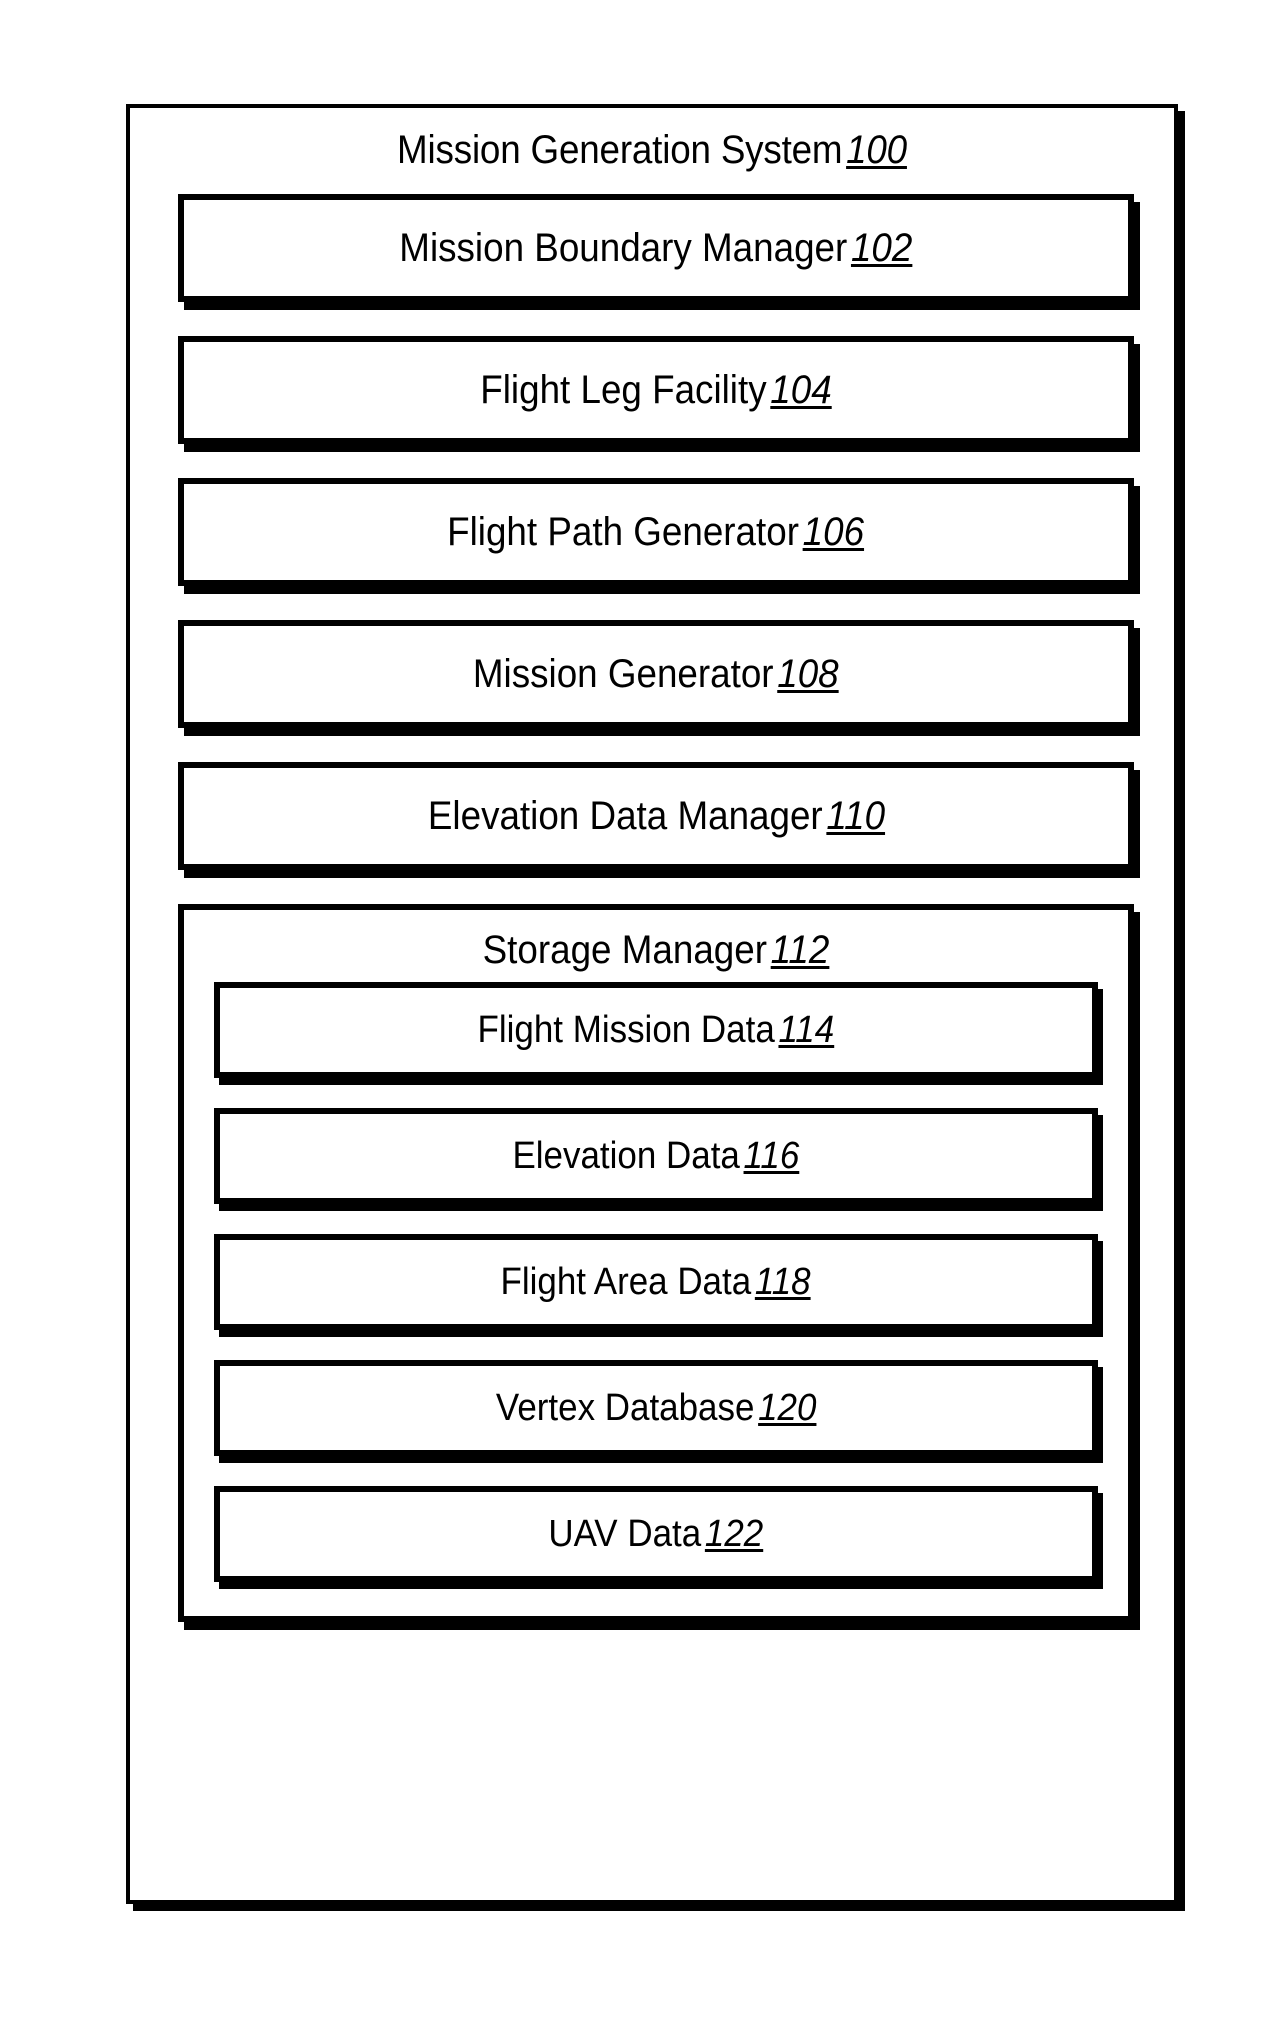 The image size is (1287, 2018). Describe the element at coordinates (626, 1282) in the screenshot. I see `storage-box-label-text: Flight Area Data` at that location.